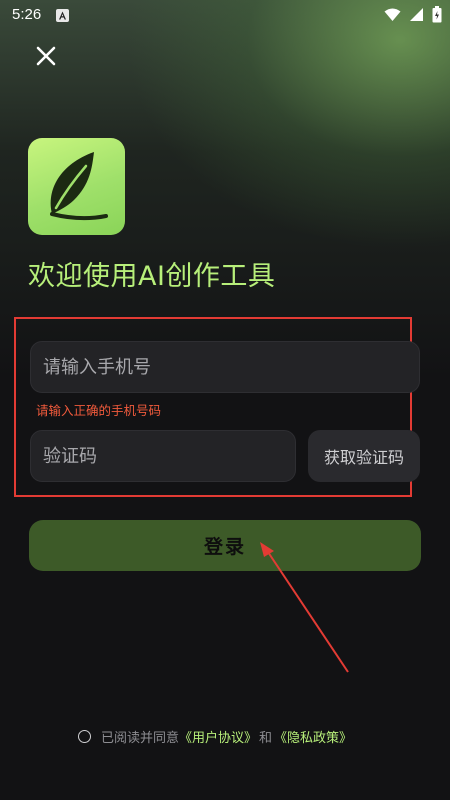  I want to click on get-code-button: 获取验证码, so click(364, 456).